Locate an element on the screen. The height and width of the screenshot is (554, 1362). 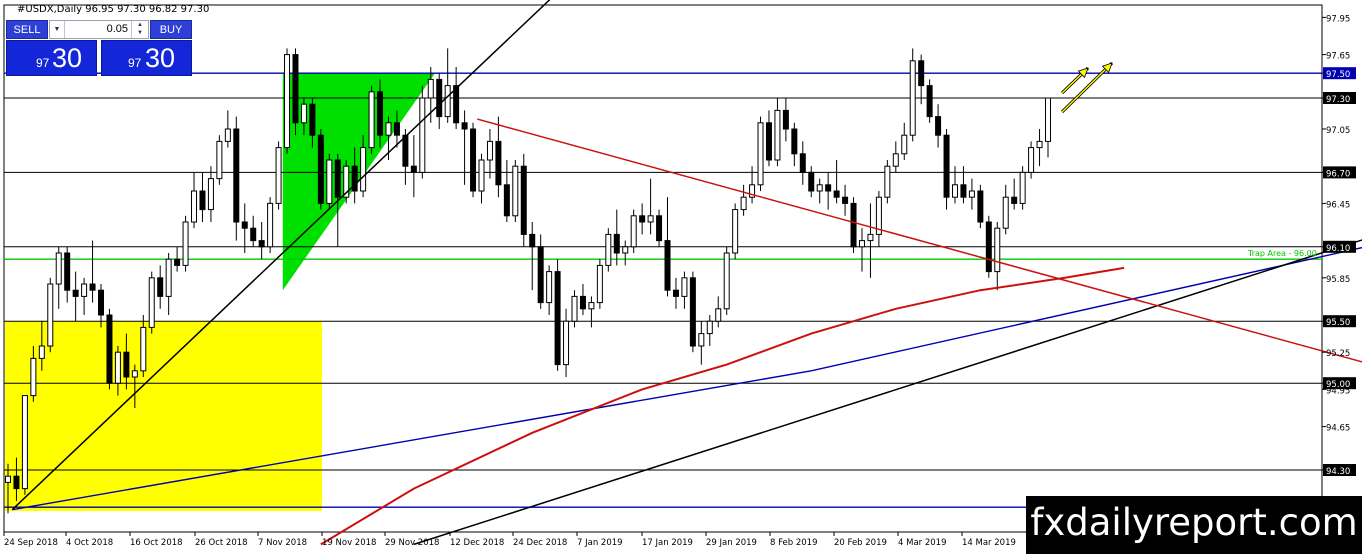
x-tick-label: 4 Oct 2018 is located at coordinates (89, 543).